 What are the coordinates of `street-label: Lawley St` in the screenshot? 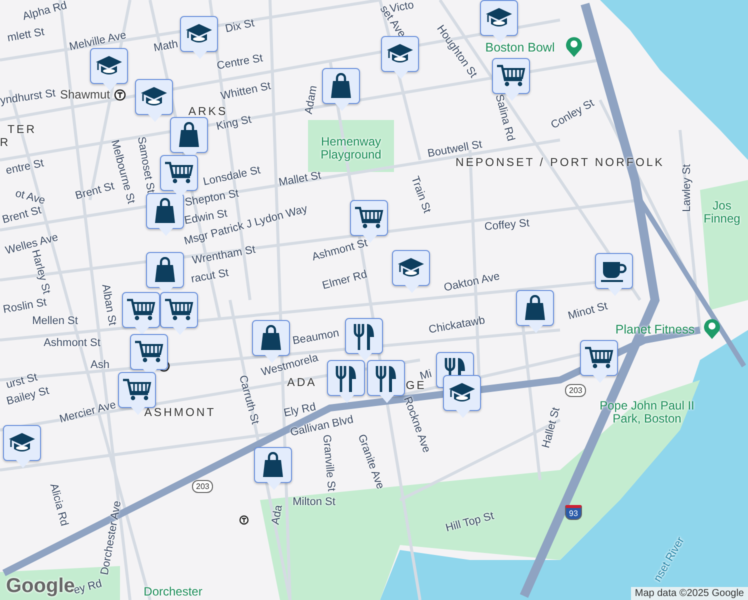 It's located at (688, 188).